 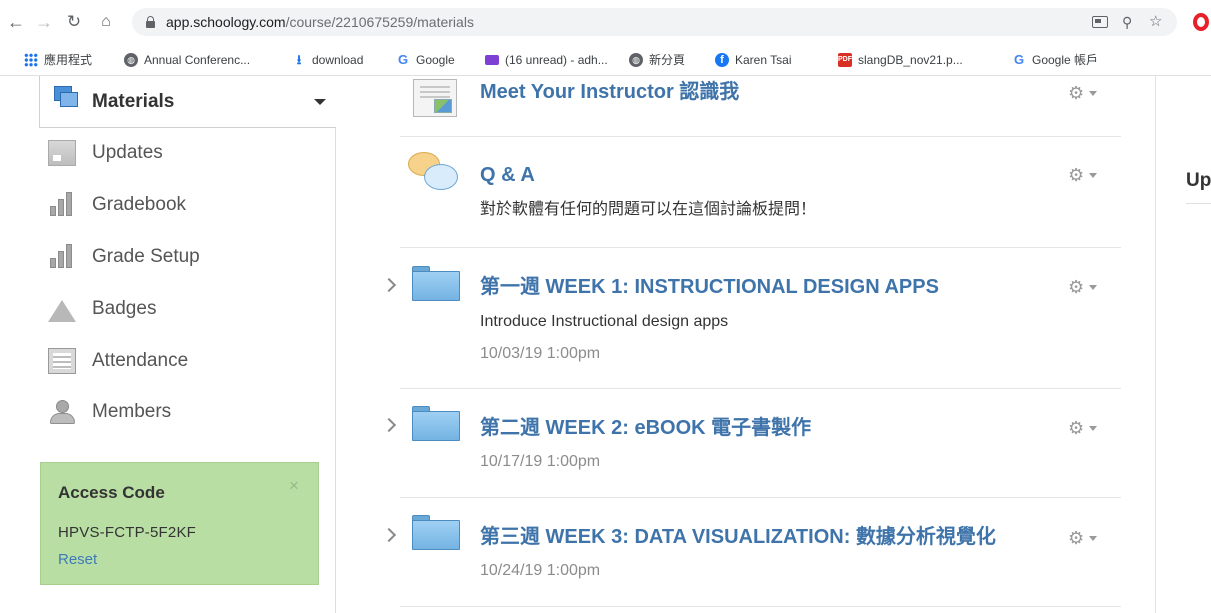 I want to click on forward-arrow-icon: →, so click(x=44, y=22).